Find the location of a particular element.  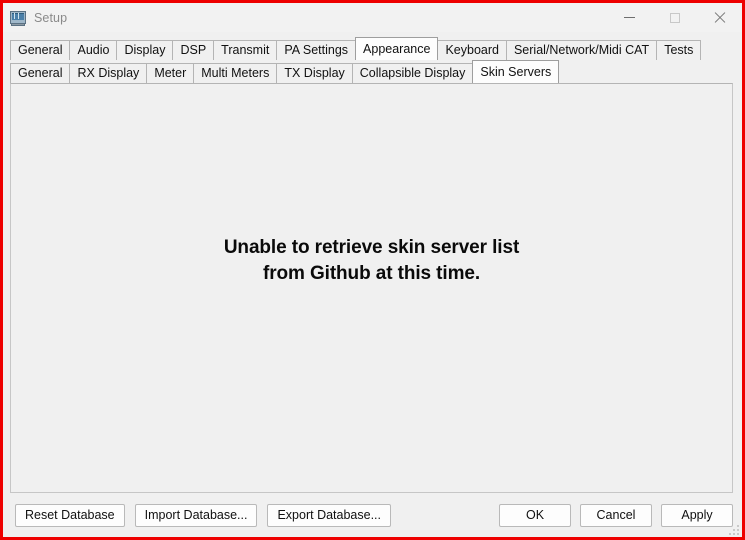

tab-label: Serial/Network/Midi CAT is located at coordinates (581, 50).